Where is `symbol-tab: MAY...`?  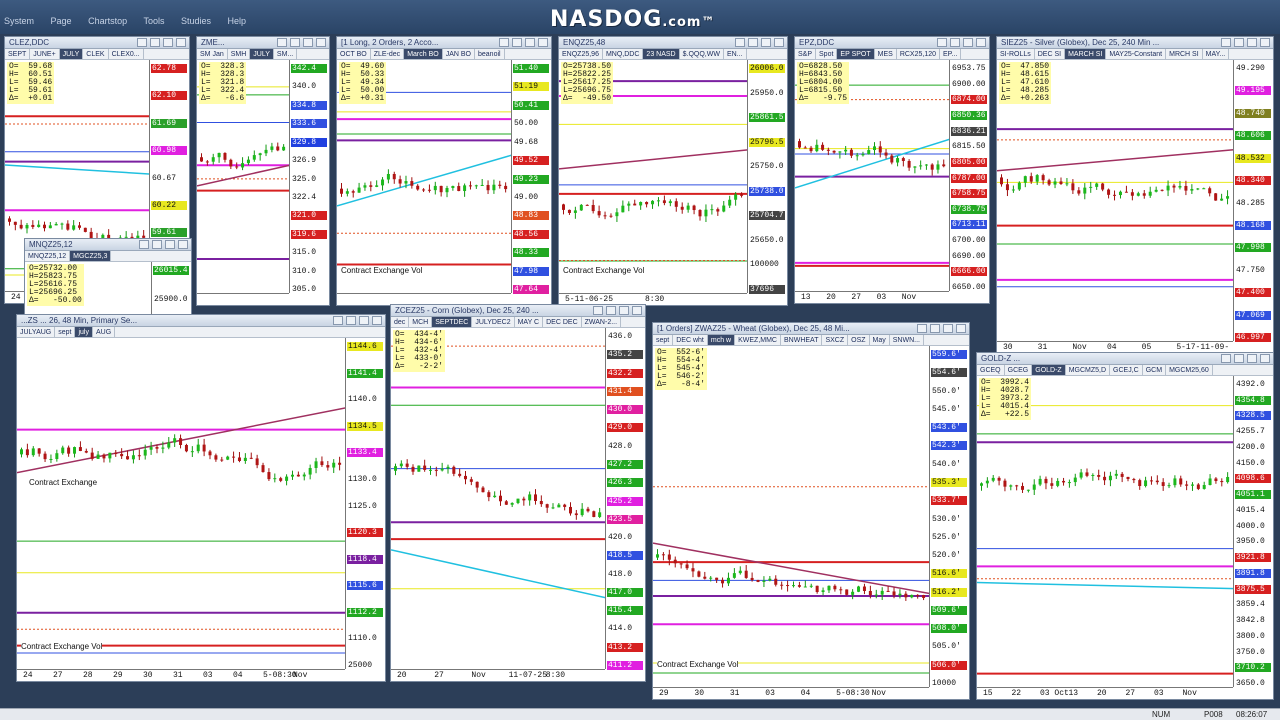
symbol-tab: MAY... is located at coordinates (1216, 54).